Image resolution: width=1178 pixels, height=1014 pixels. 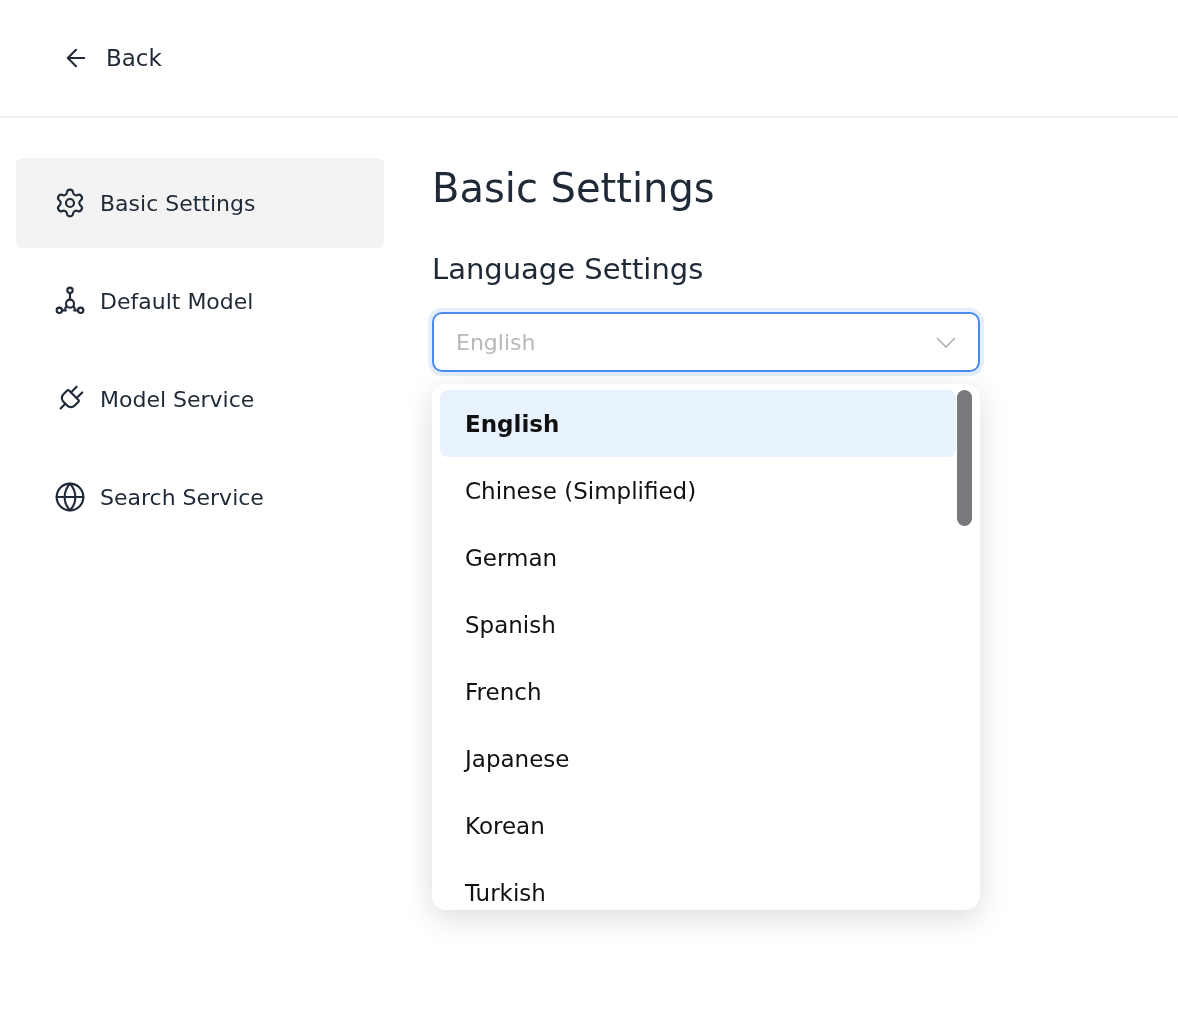 What do you see at coordinates (568, 269) in the screenshot?
I see `section-title: Language Settings` at bounding box center [568, 269].